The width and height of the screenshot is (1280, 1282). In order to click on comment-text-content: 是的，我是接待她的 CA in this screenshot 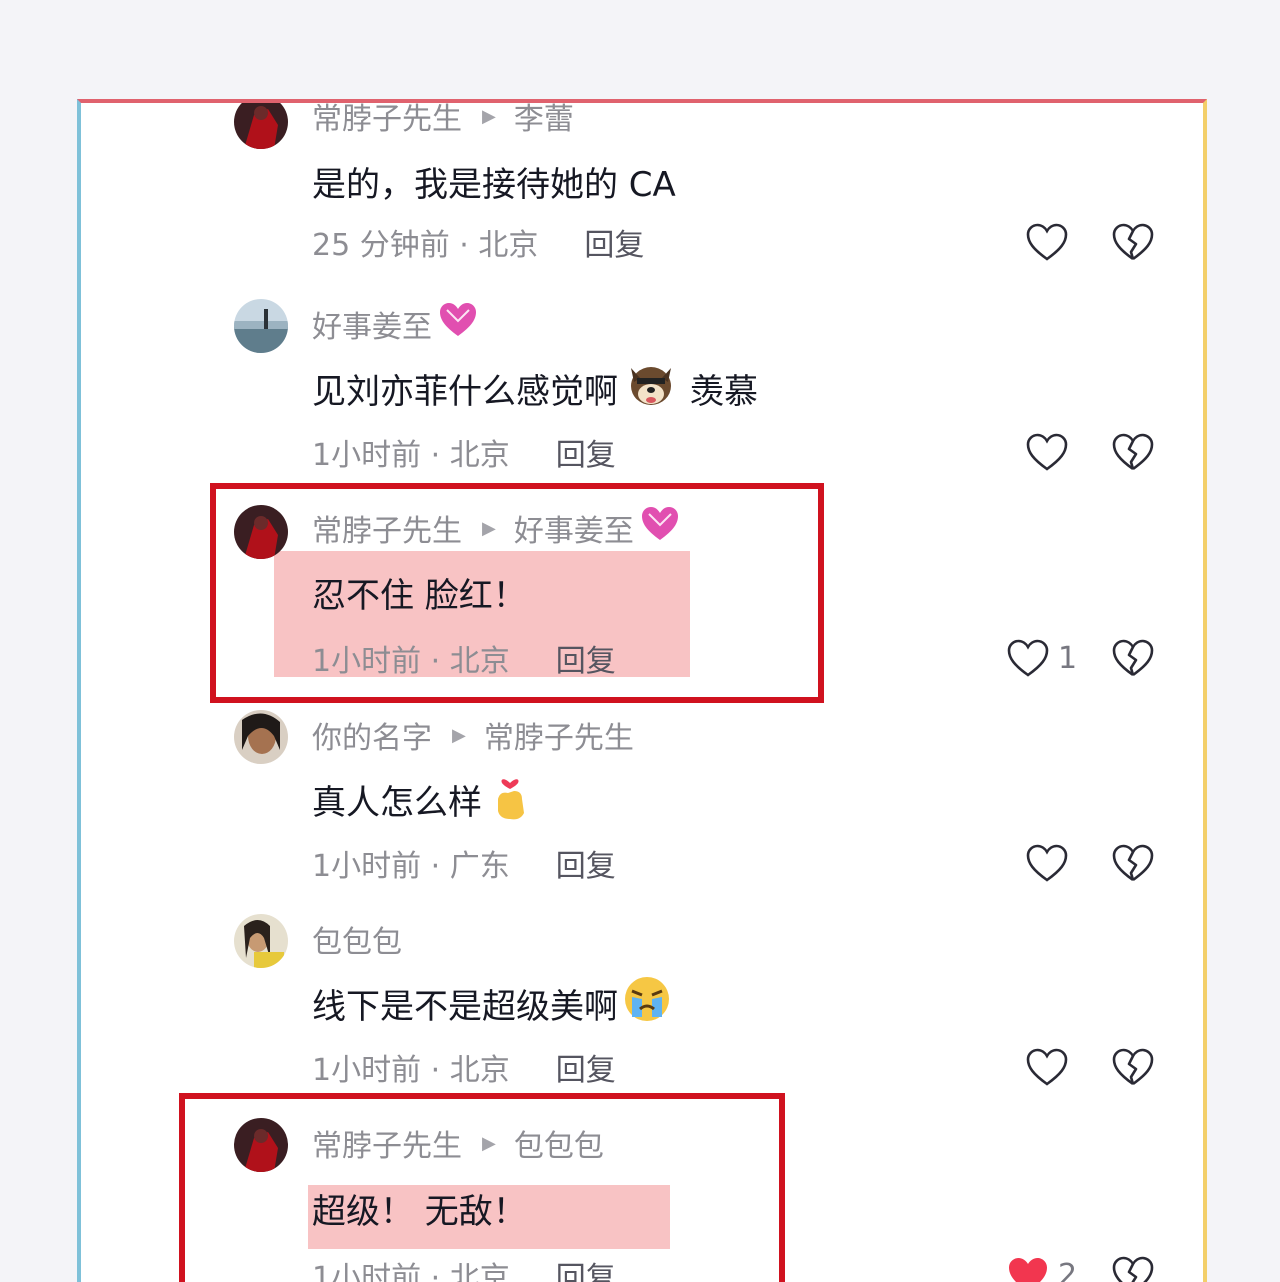, I will do `click(494, 184)`.